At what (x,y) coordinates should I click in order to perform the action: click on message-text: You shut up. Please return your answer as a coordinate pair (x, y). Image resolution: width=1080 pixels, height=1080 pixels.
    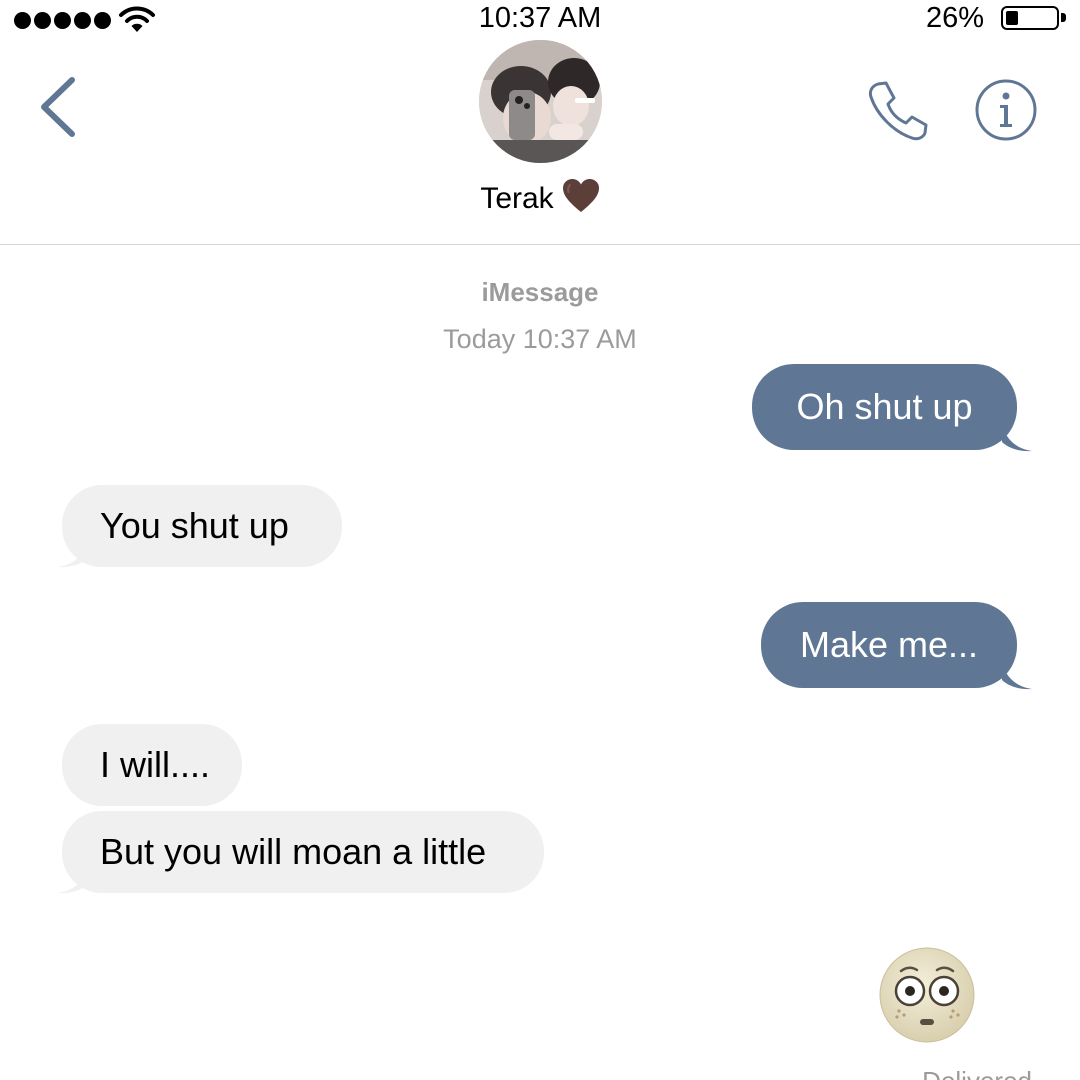
    Looking at the image, I should click on (194, 525).